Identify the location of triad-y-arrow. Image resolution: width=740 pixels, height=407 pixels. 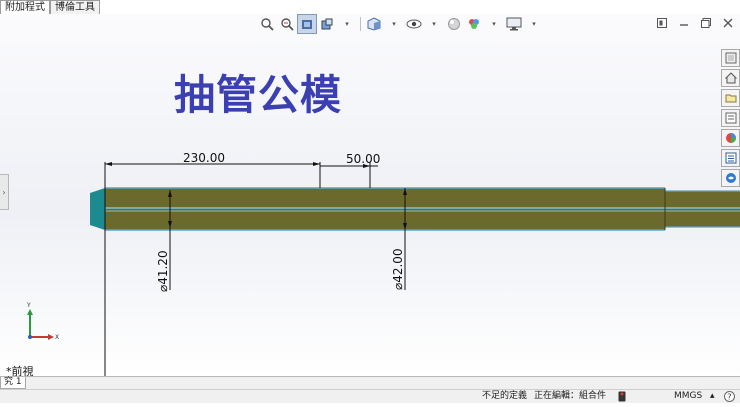
(30, 312).